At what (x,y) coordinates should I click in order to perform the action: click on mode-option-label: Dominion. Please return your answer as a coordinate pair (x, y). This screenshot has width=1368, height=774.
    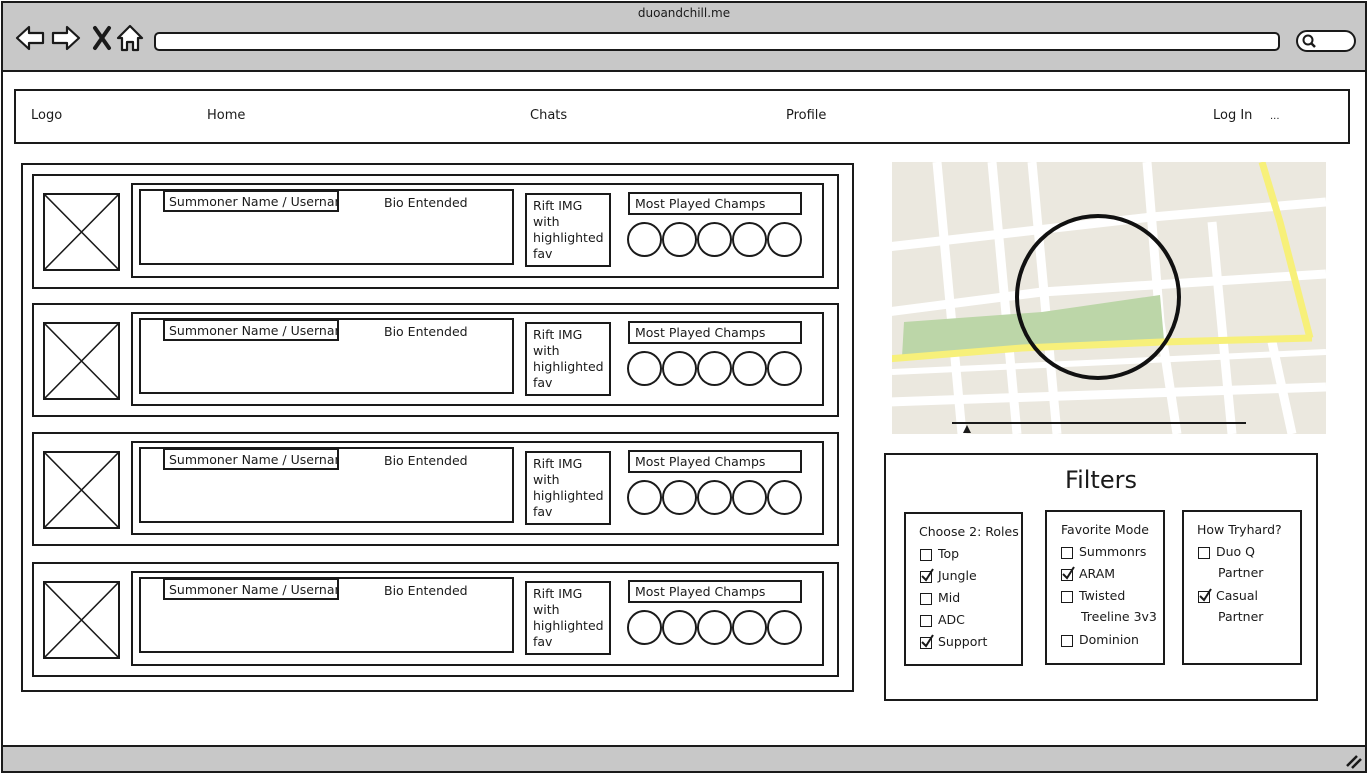
    Looking at the image, I should click on (1109, 639).